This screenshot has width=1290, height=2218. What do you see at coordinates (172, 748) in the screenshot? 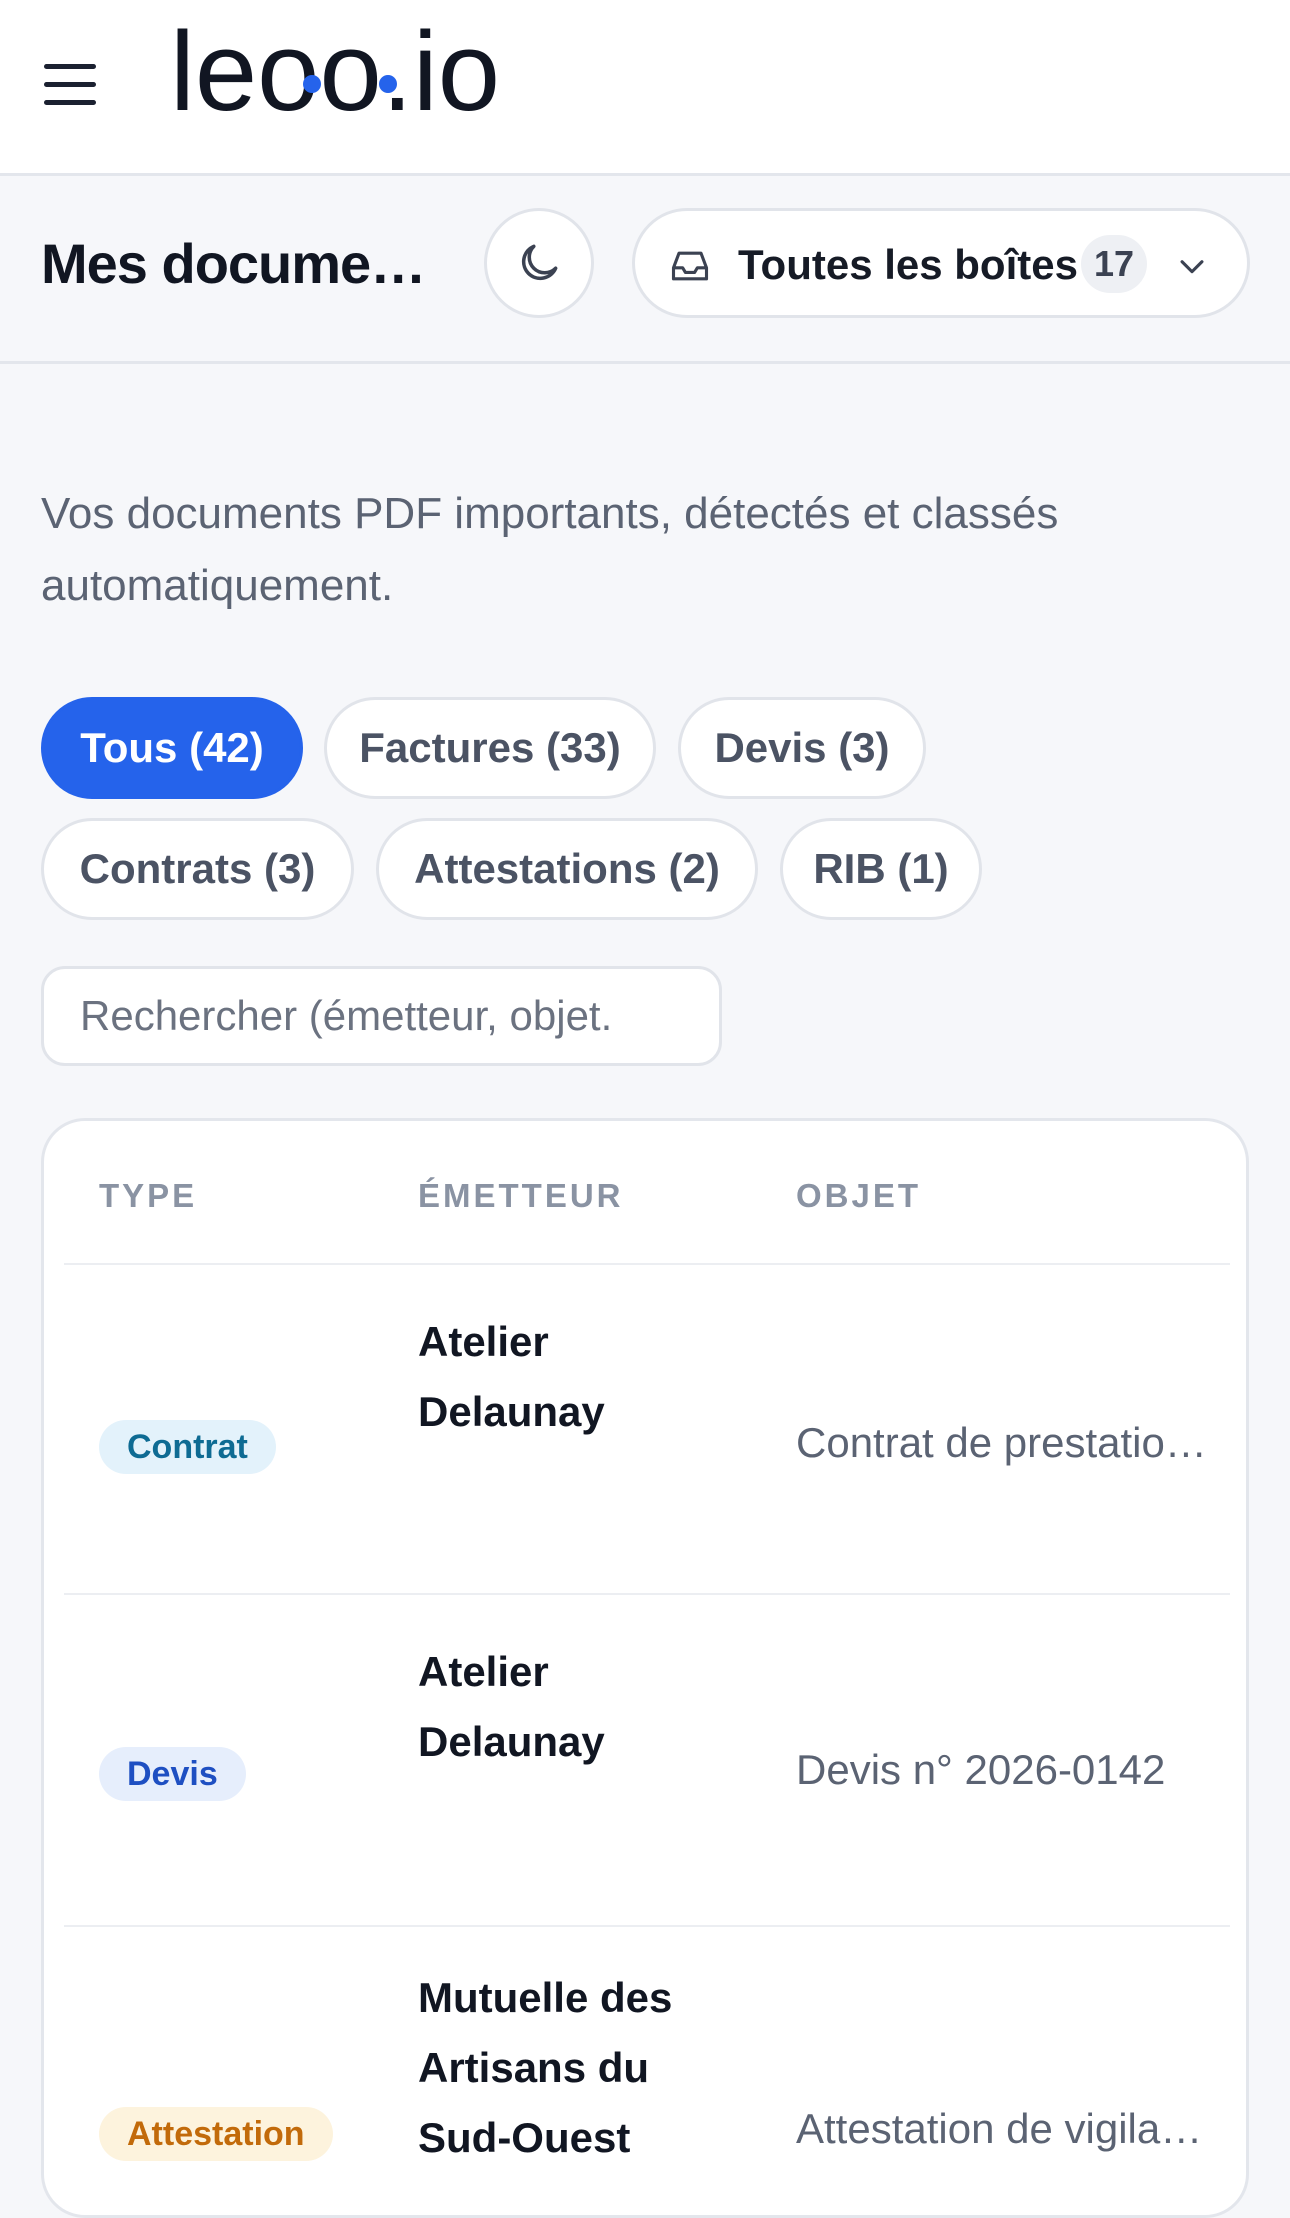
I see `filter-chip-all: Tous (42)` at bounding box center [172, 748].